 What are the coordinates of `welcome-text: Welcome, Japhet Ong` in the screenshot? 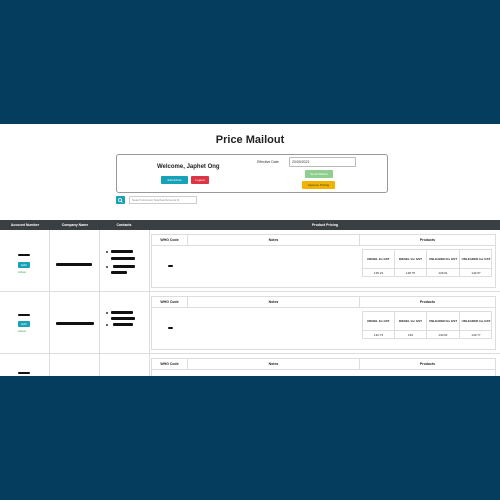 It's located at (188, 167).